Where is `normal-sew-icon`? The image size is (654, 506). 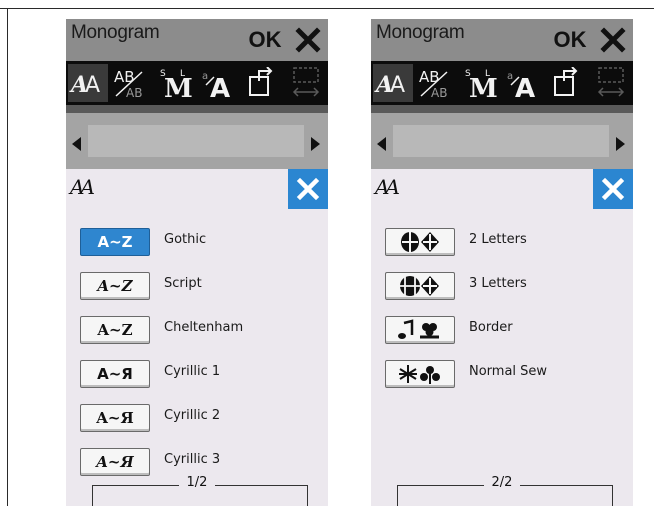
normal-sew-icon is located at coordinates (419, 374).